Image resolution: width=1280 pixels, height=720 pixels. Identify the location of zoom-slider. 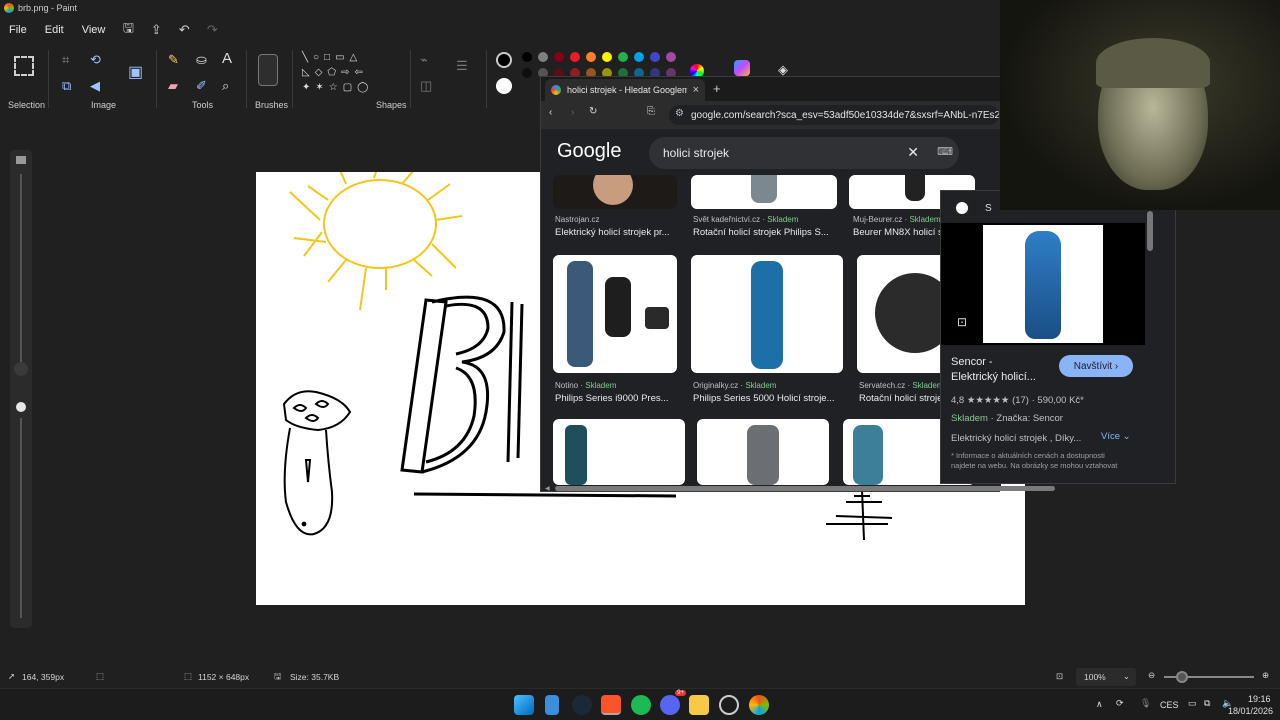
(1209, 677).